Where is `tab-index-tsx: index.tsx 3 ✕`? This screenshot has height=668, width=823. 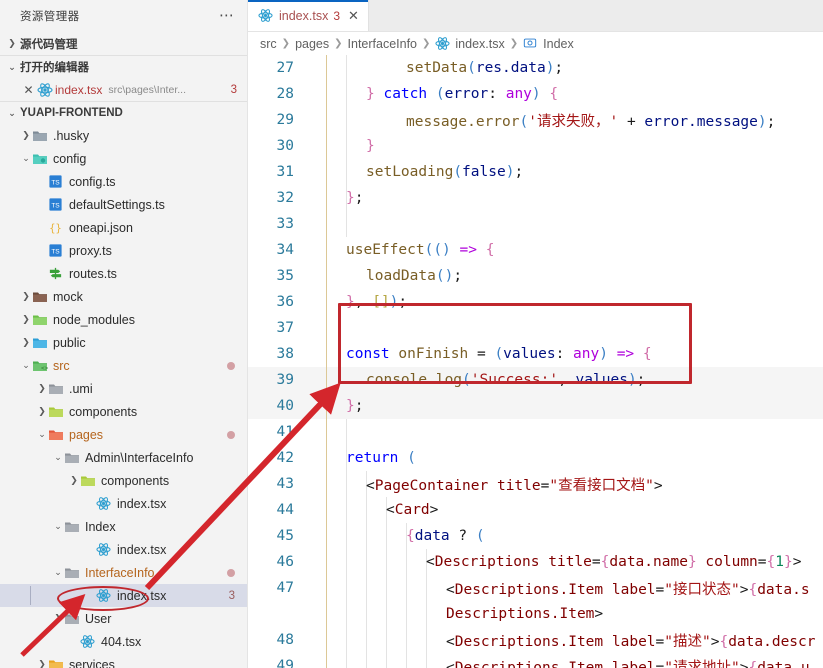 tab-index-tsx: index.tsx 3 ✕ is located at coordinates (308, 15).